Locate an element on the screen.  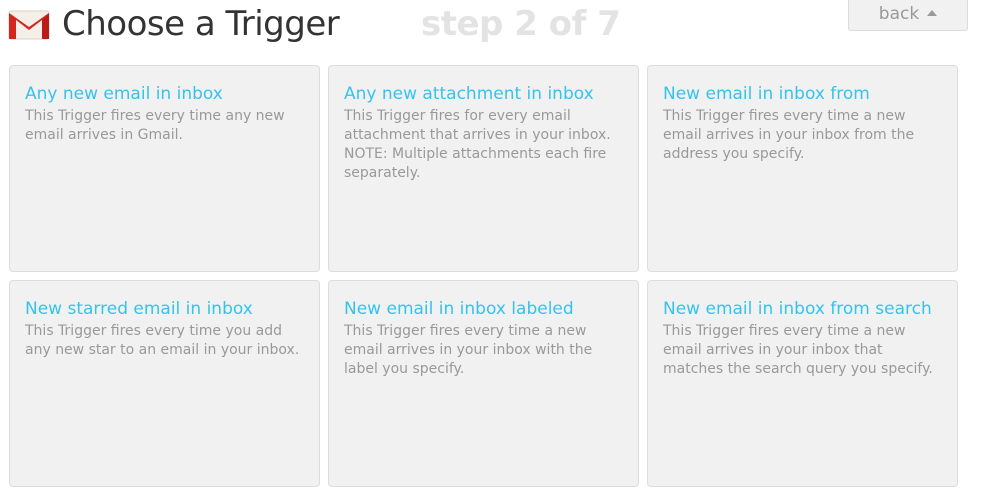
page-title: Choose a Trigger is located at coordinates (201, 24).